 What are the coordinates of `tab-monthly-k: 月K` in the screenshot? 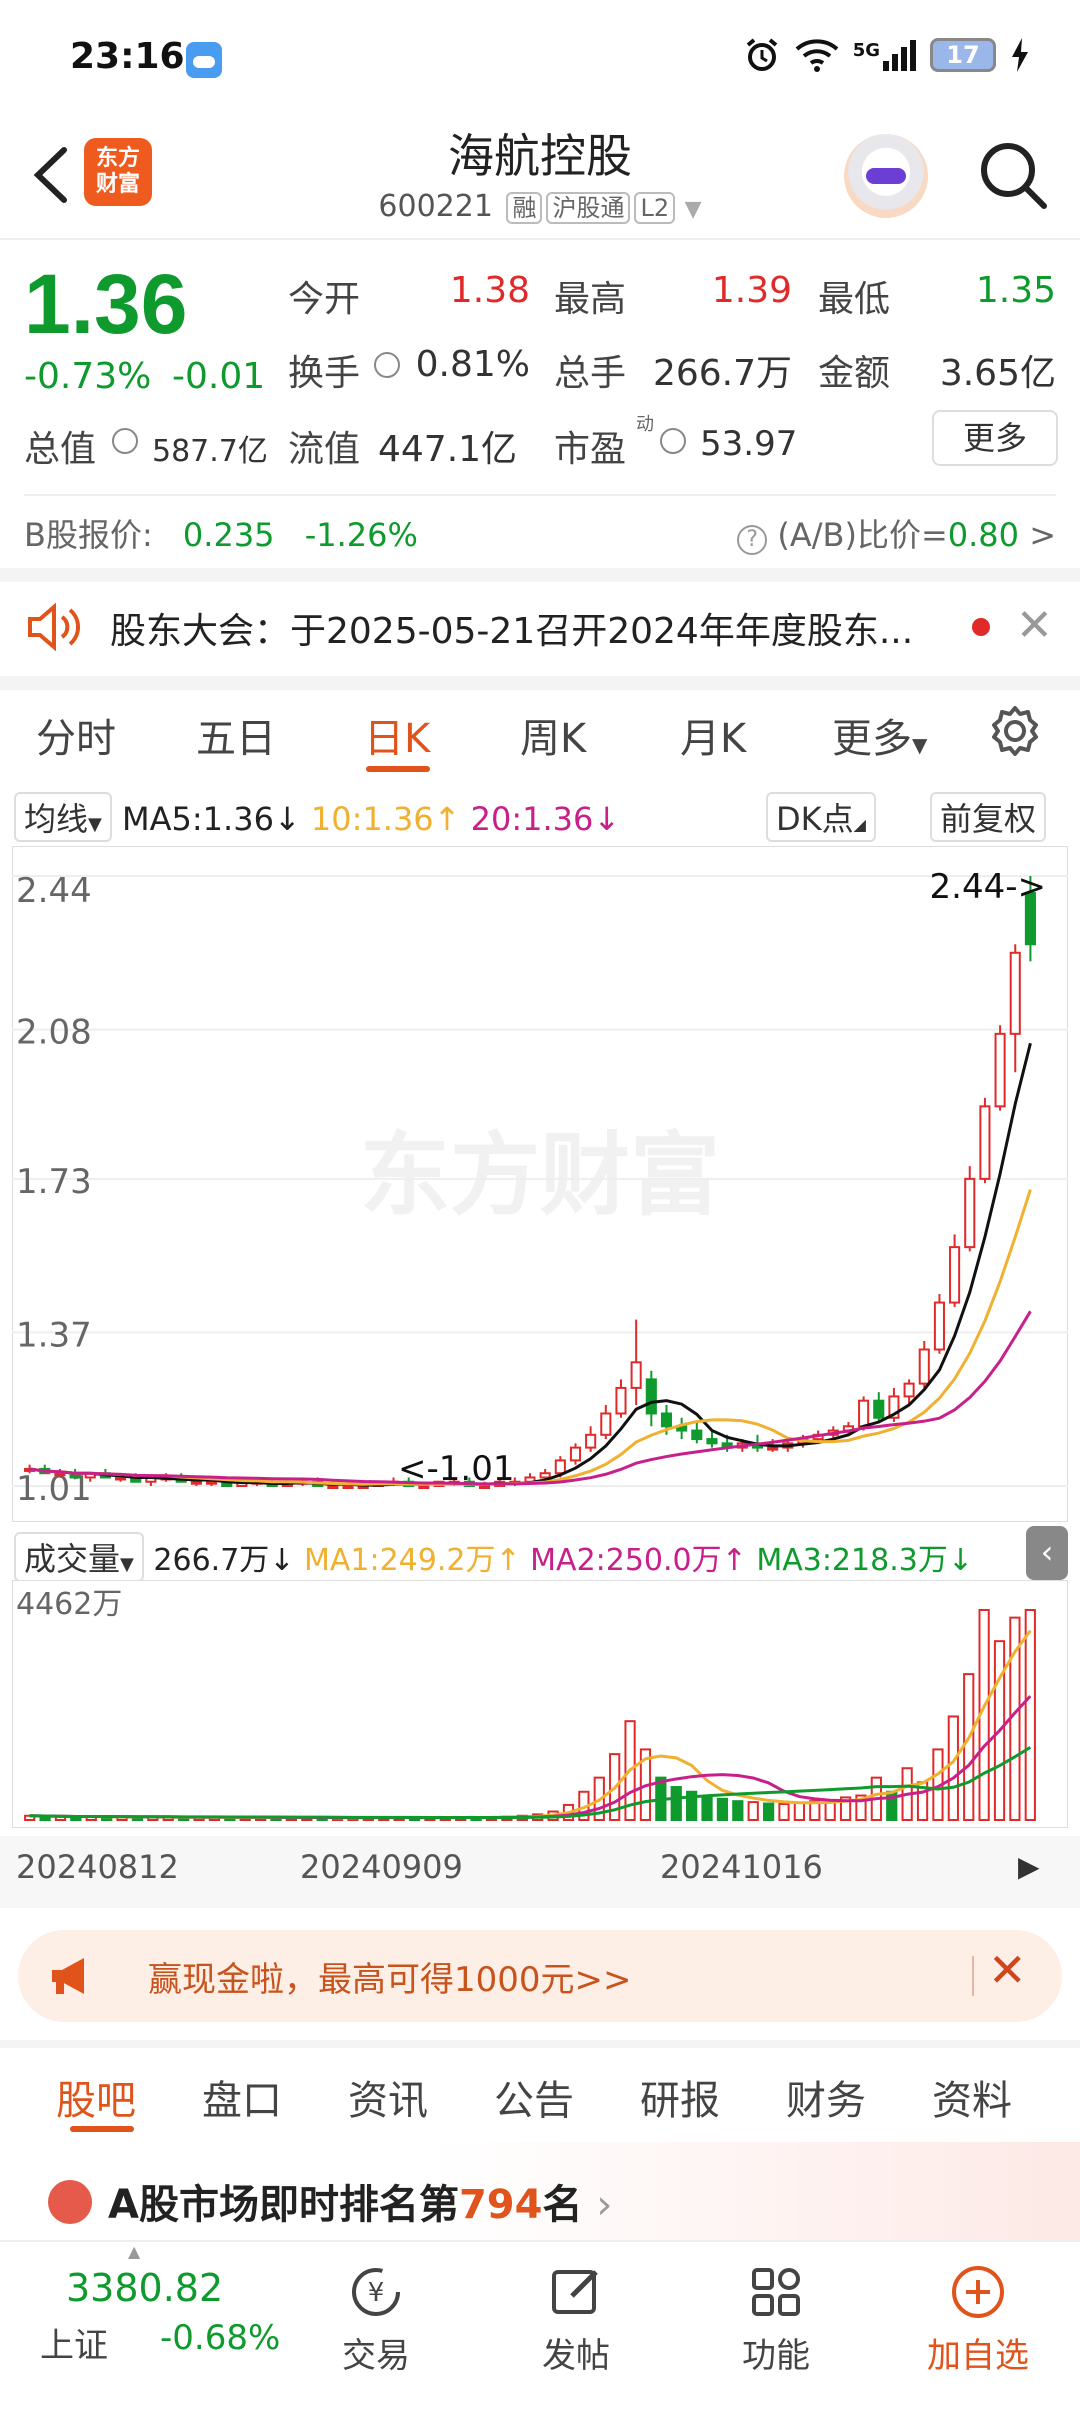 It's located at (713, 735).